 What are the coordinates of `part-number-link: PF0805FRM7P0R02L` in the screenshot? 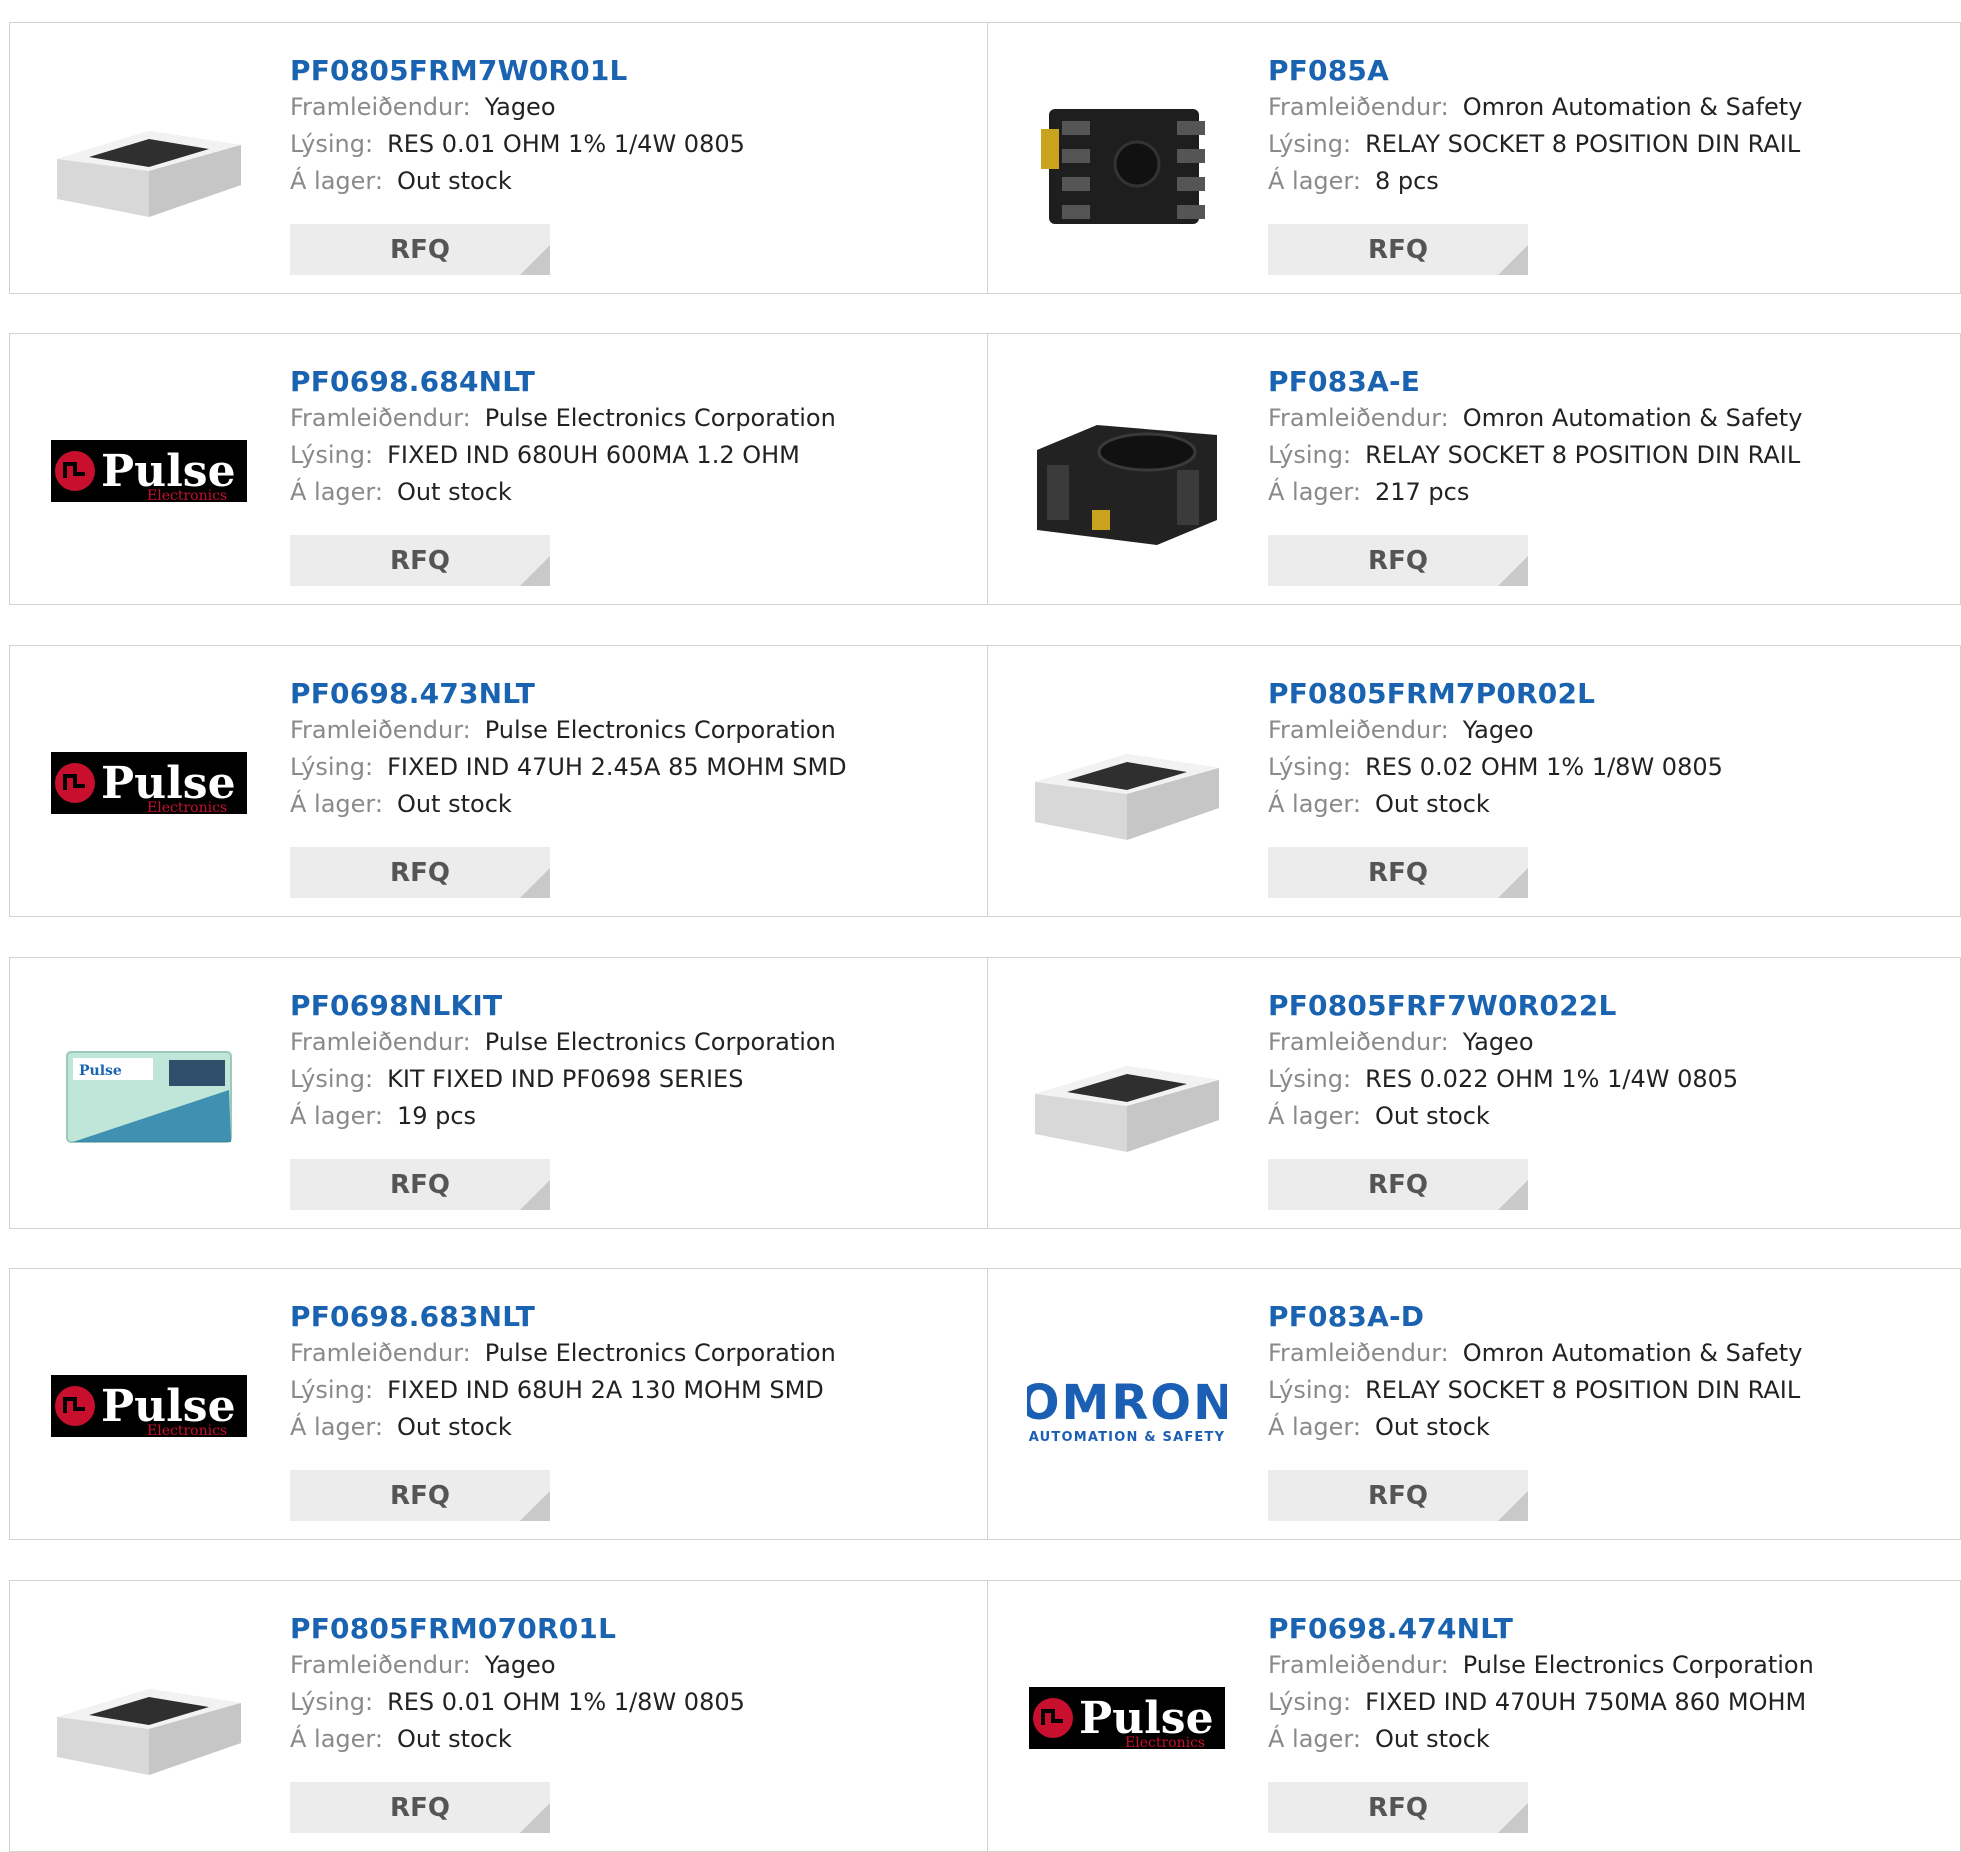 It's located at (1495, 694).